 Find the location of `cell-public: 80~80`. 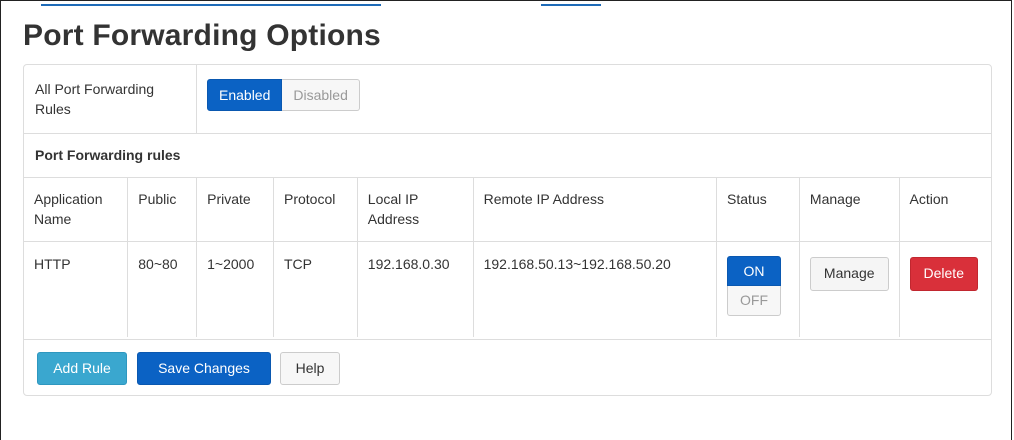

cell-public: 80~80 is located at coordinates (162, 289).